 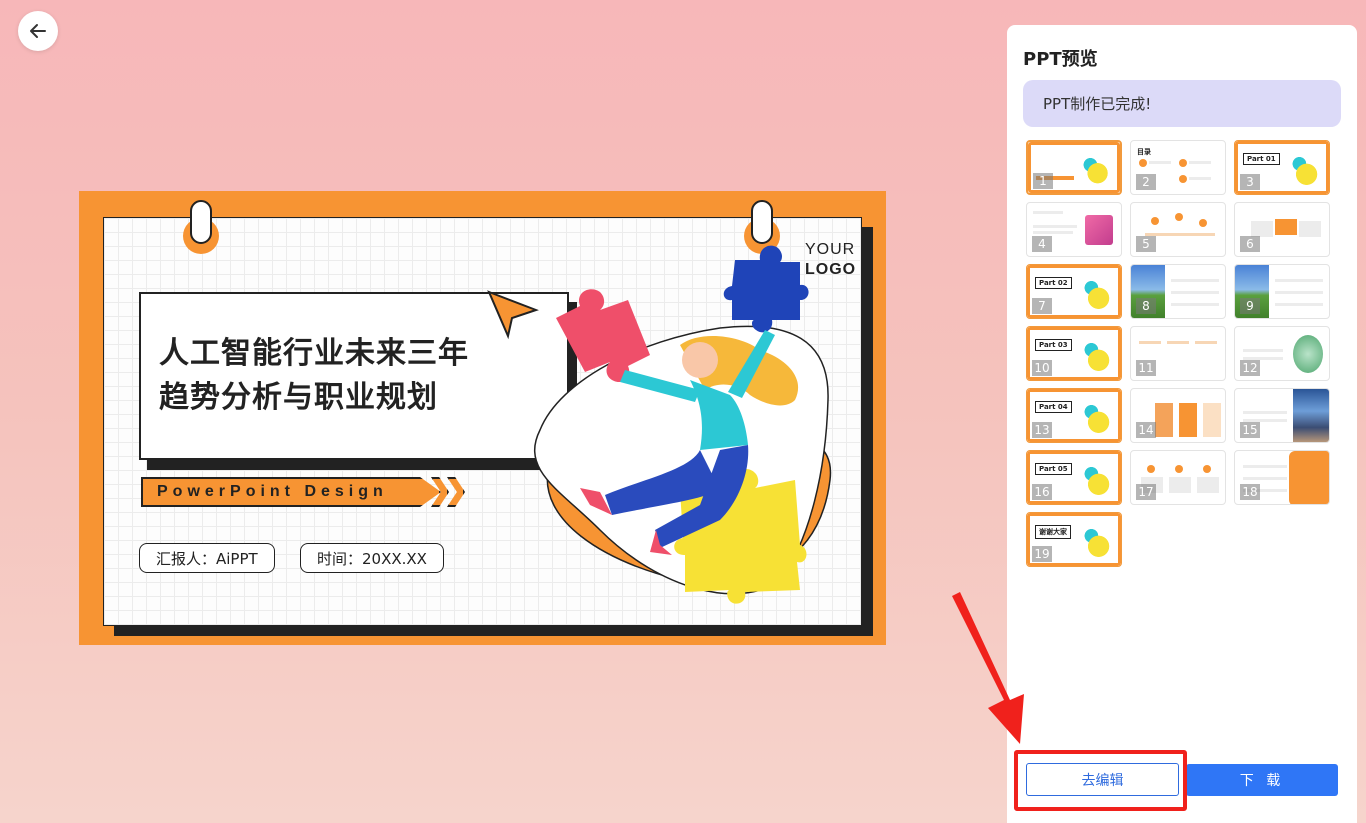 I want to click on thumbnail-number: 9, so click(x=1250, y=306).